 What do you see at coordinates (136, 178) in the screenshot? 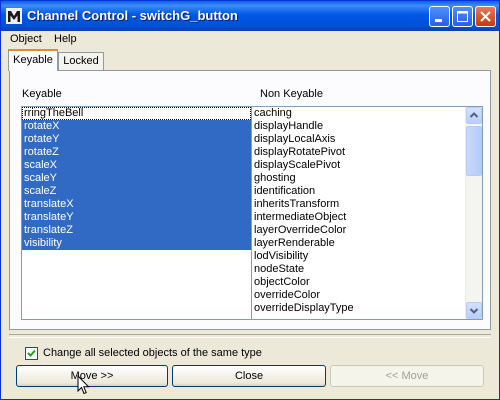
I see `keyable-item: scaleY` at bounding box center [136, 178].